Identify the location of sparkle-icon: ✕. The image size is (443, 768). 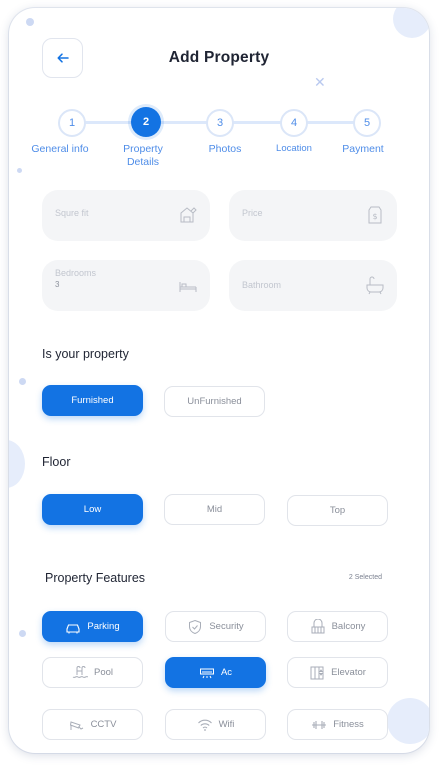
(320, 82).